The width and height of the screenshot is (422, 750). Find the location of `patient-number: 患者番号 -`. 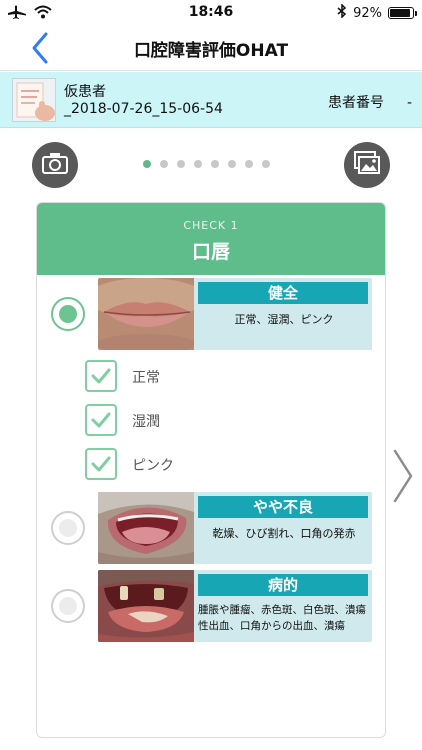

patient-number: 患者番号 - is located at coordinates (370, 102).